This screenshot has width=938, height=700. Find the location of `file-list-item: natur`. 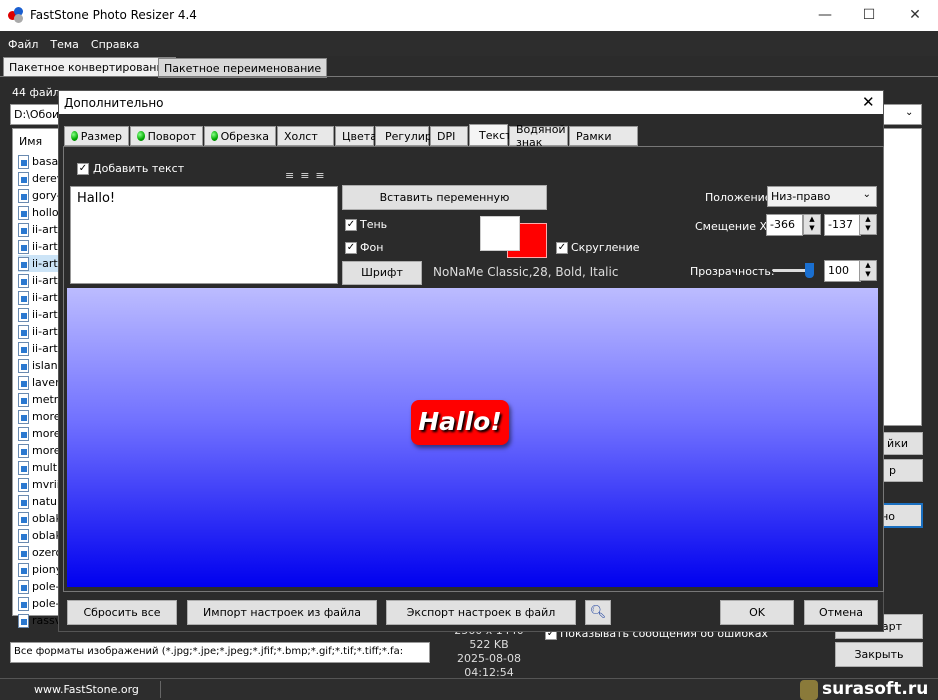

file-list-item: natur is located at coordinates (39, 501).